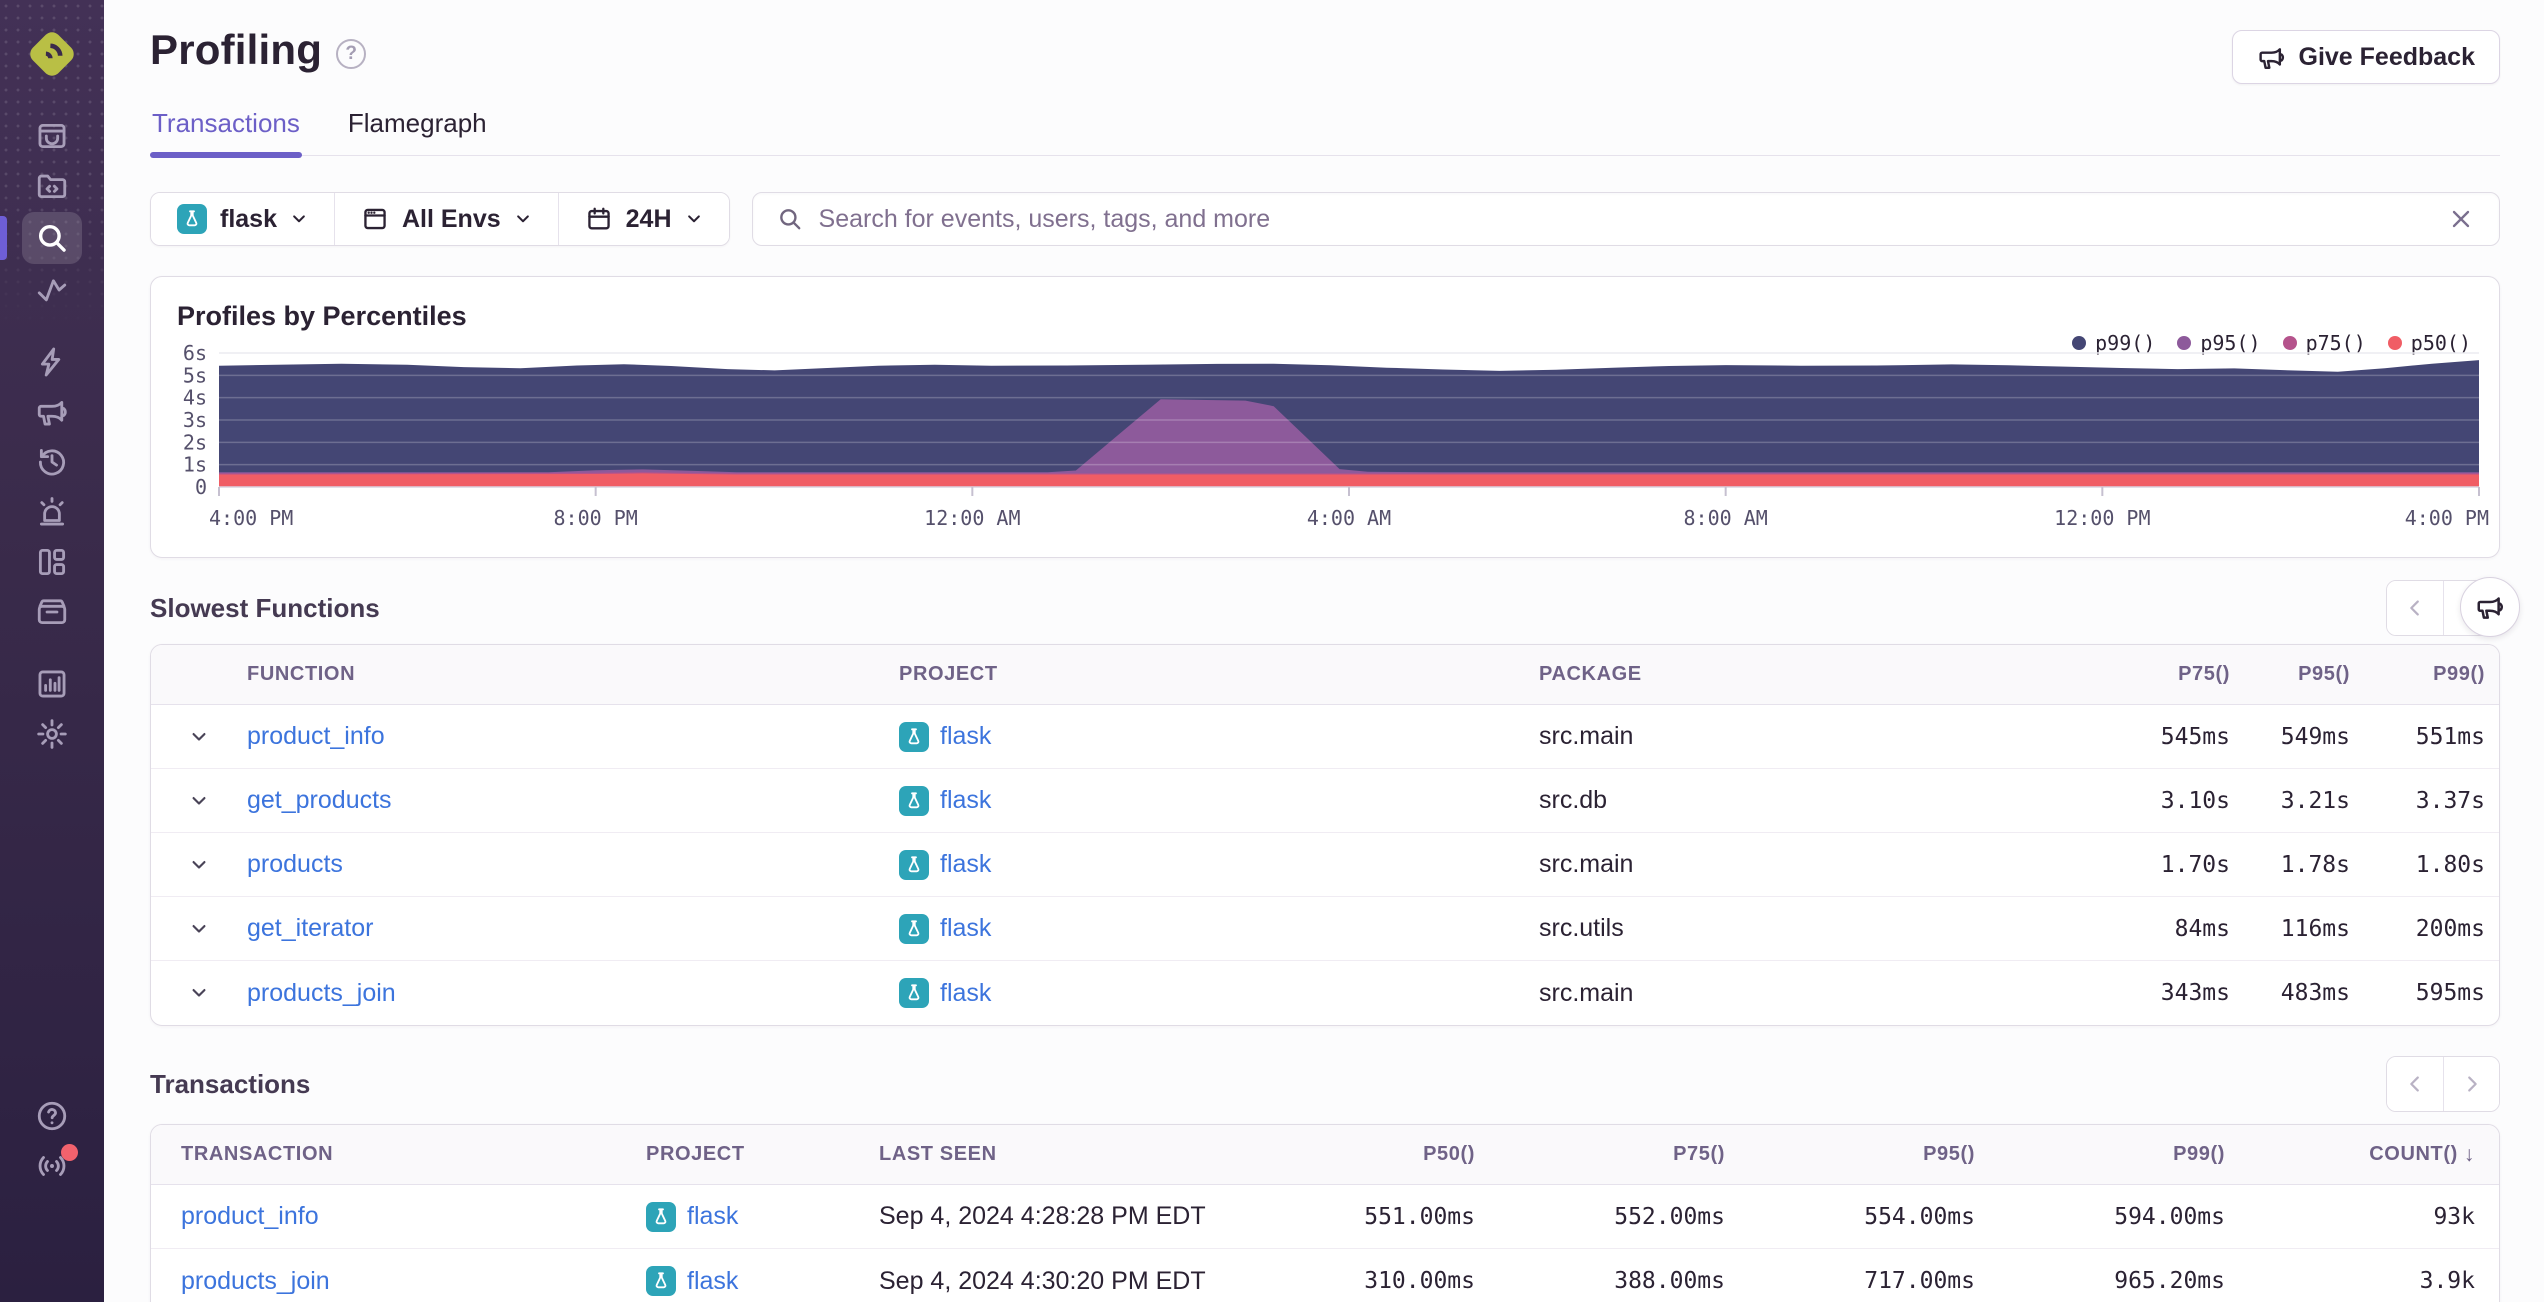  Describe the element at coordinates (310, 928) in the screenshot. I see `function-link: get_iterator` at that location.